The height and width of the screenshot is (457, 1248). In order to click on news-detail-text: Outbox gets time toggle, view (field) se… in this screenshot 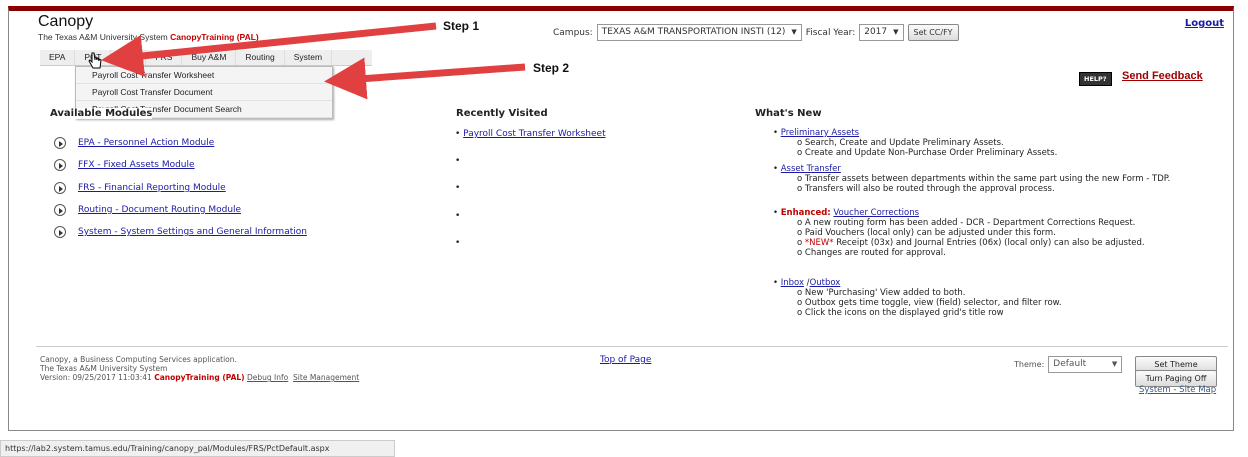, I will do `click(933, 303)`.